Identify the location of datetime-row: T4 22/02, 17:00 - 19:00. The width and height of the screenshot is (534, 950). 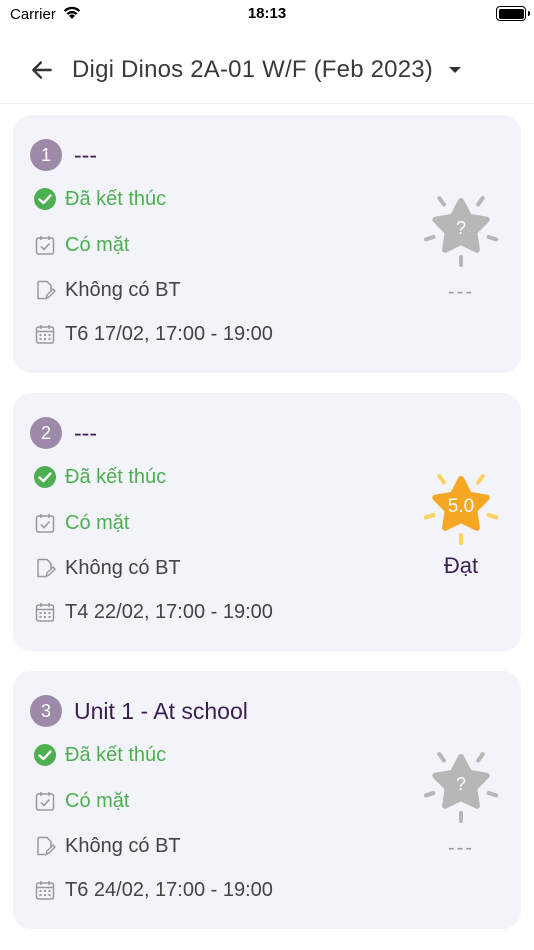
(153, 612).